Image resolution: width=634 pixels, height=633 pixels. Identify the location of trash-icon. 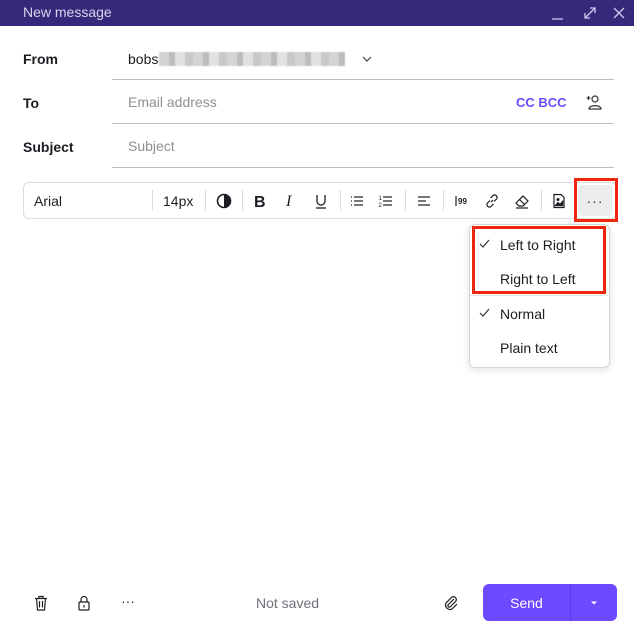
(41, 603).